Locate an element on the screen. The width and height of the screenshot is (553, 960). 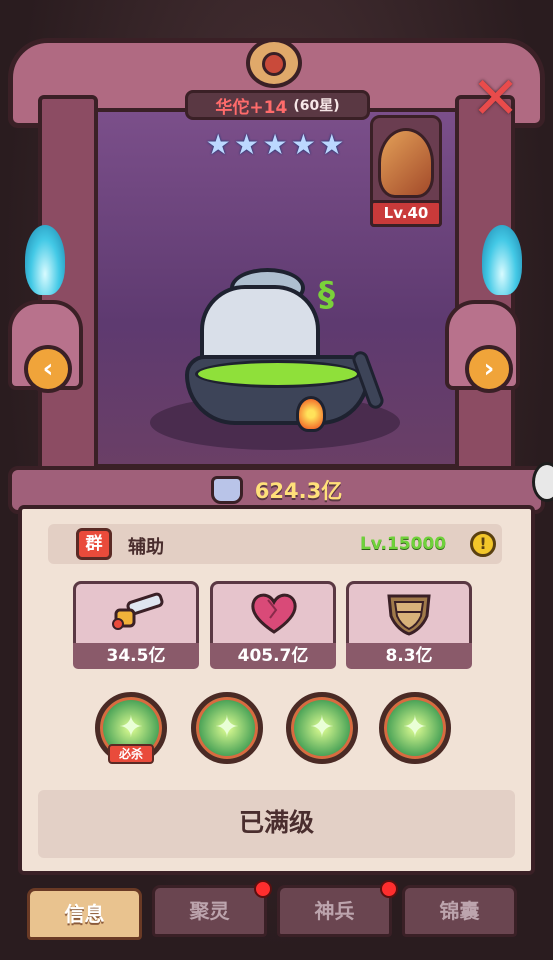
hero-name-banner: 华佗+14 (60星) is located at coordinates (277, 105).